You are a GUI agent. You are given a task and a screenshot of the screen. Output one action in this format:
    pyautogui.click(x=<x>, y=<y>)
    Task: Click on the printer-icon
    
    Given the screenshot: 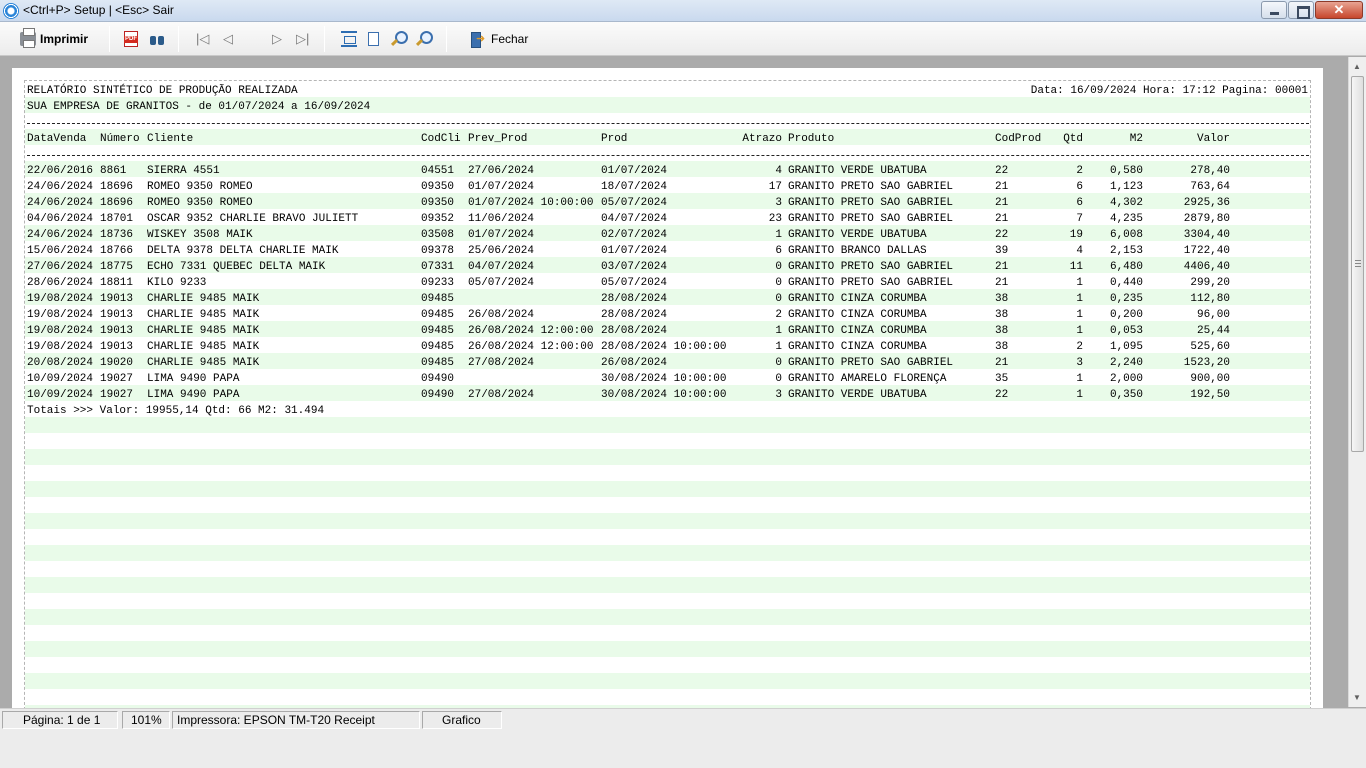 What is the action you would take?
    pyautogui.click(x=28, y=38)
    